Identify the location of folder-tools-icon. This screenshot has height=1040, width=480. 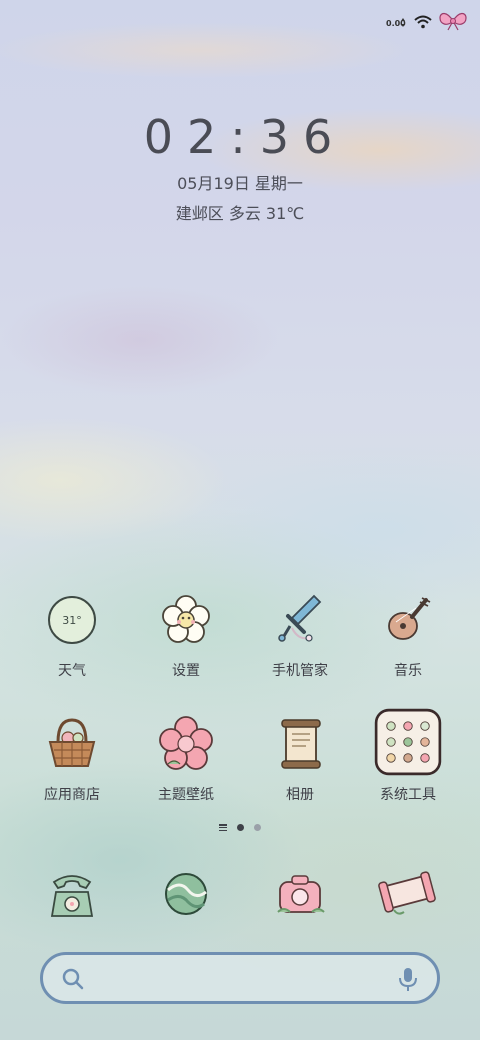
(408, 742).